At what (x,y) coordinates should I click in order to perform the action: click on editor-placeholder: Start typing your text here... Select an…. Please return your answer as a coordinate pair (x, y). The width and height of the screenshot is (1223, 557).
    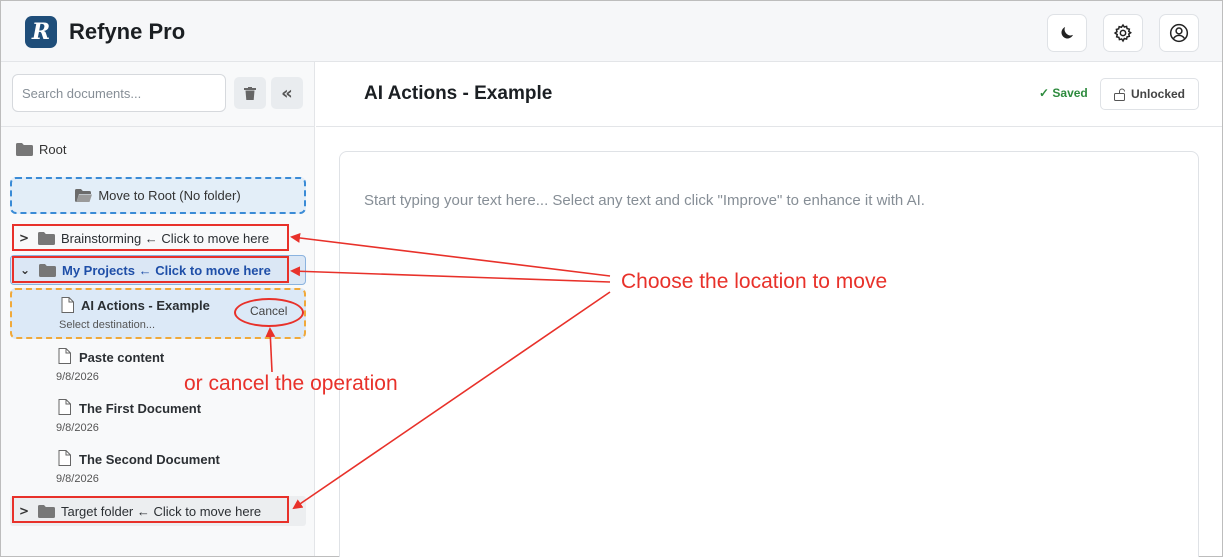
    Looking at the image, I should click on (644, 200).